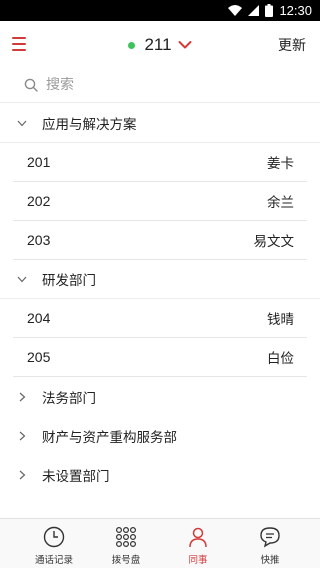 The image size is (320, 568). I want to click on group-label: 财产与资产重构服务部, so click(109, 437).